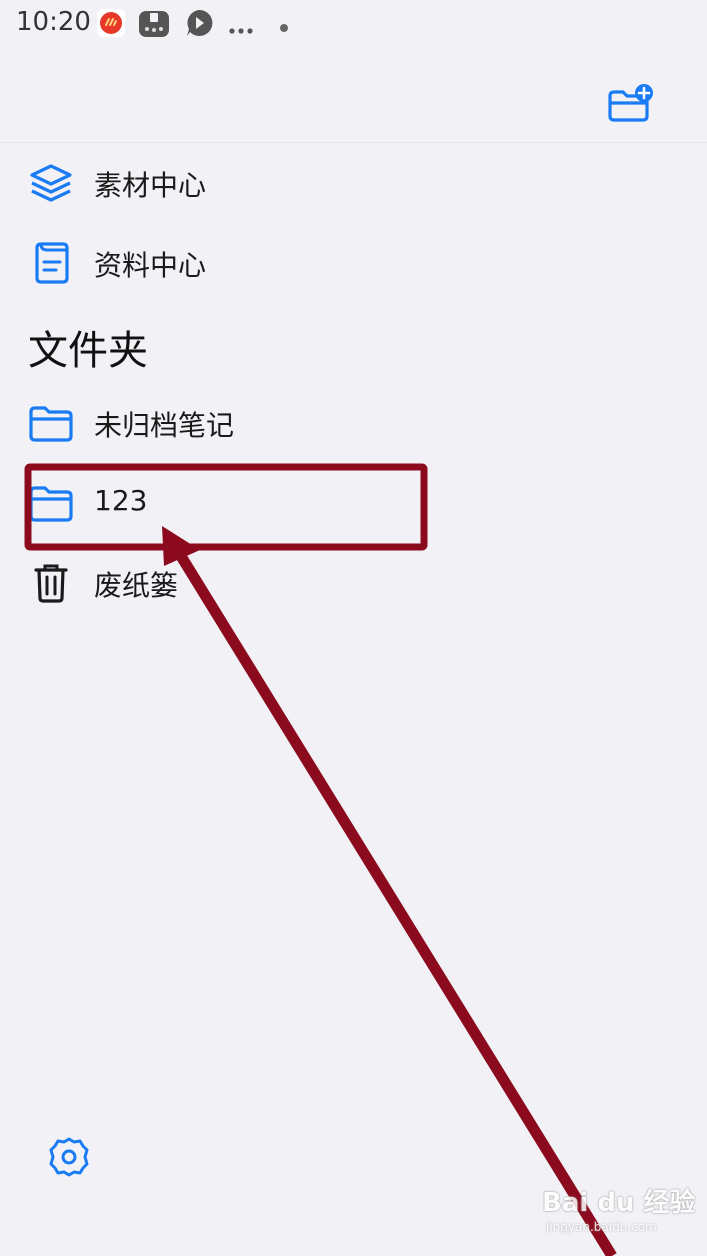 Image resolution: width=707 pixels, height=1256 pixels. I want to click on settings-button, so click(69, 1157).